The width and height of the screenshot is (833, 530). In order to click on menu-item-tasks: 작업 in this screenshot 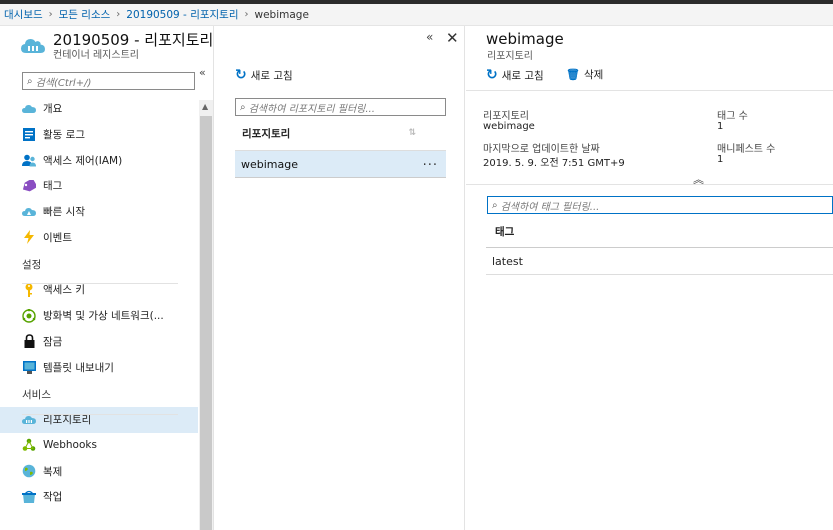, I will do `click(99, 497)`.